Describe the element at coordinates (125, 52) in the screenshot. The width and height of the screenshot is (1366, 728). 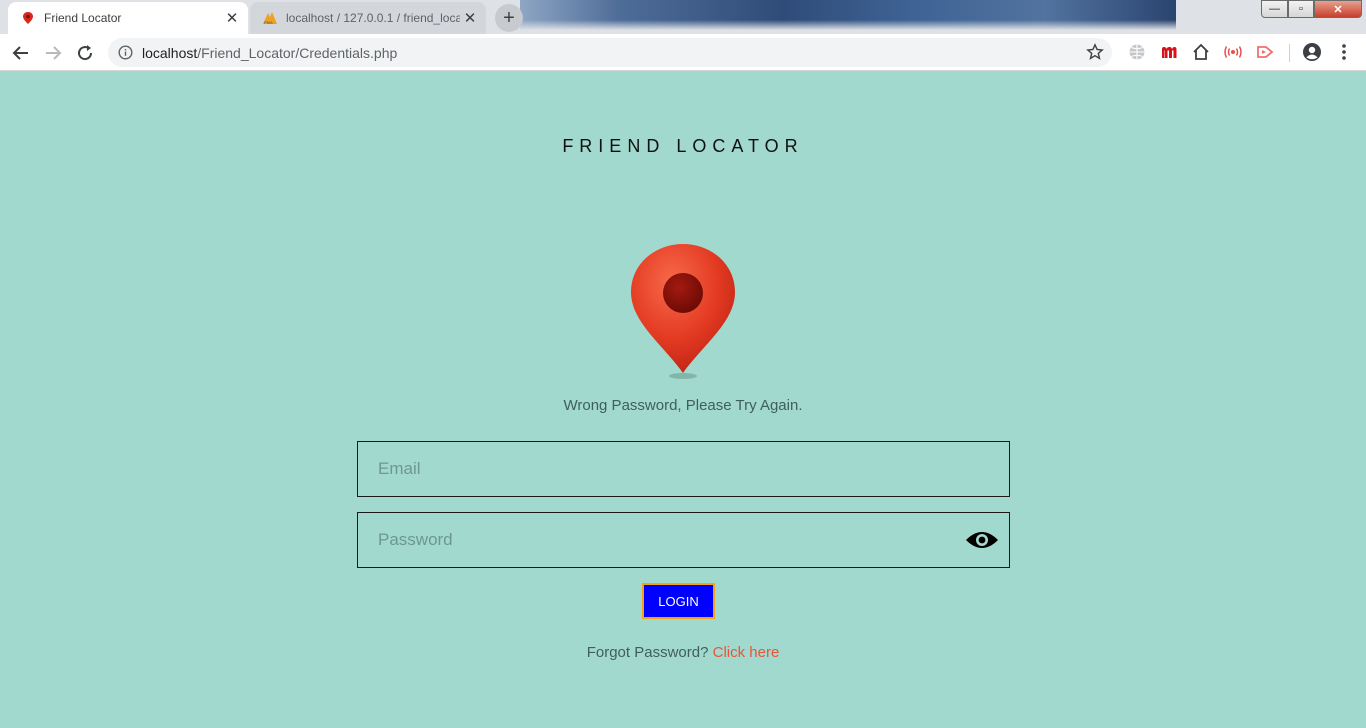
I see `info-icon` at that location.